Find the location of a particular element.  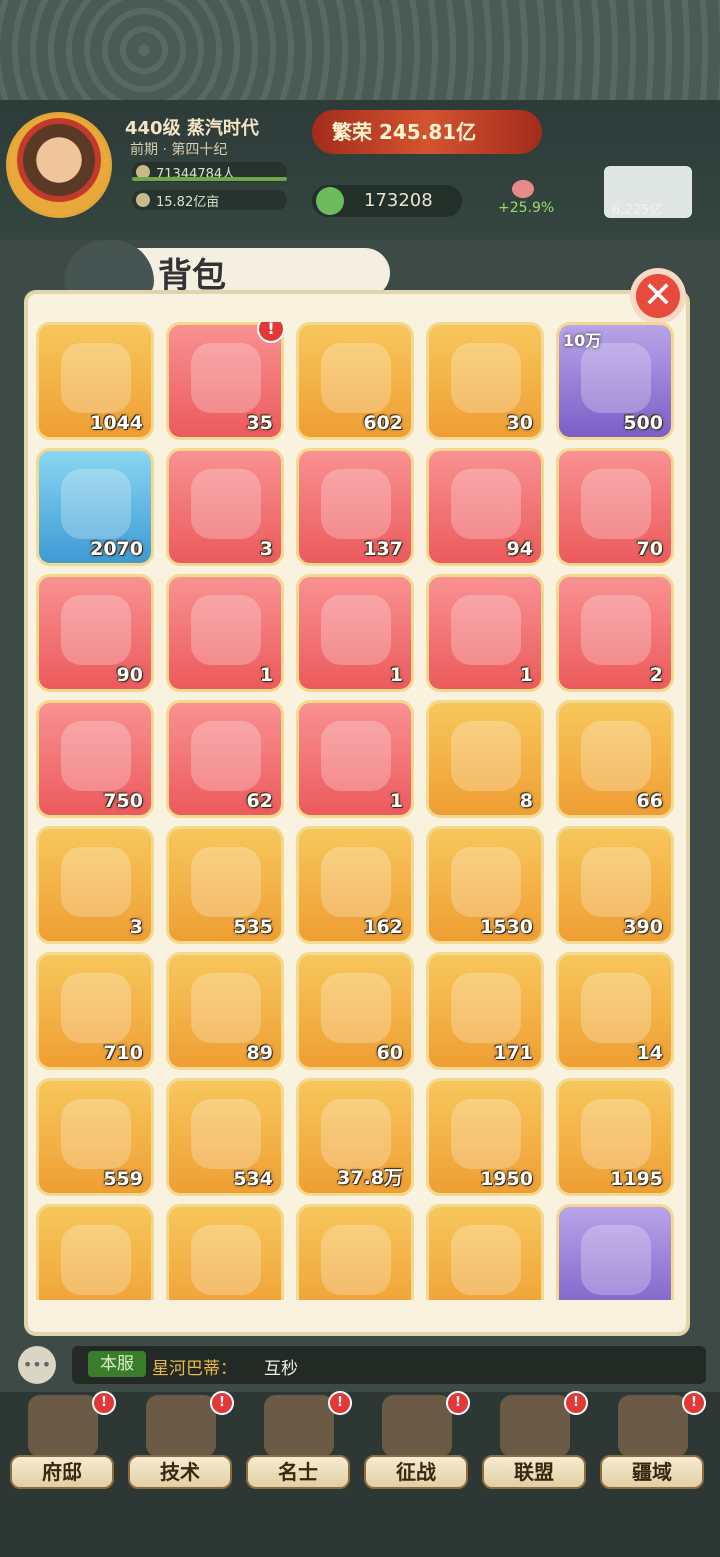

gear-orb-icon is located at coordinates (486, 630).